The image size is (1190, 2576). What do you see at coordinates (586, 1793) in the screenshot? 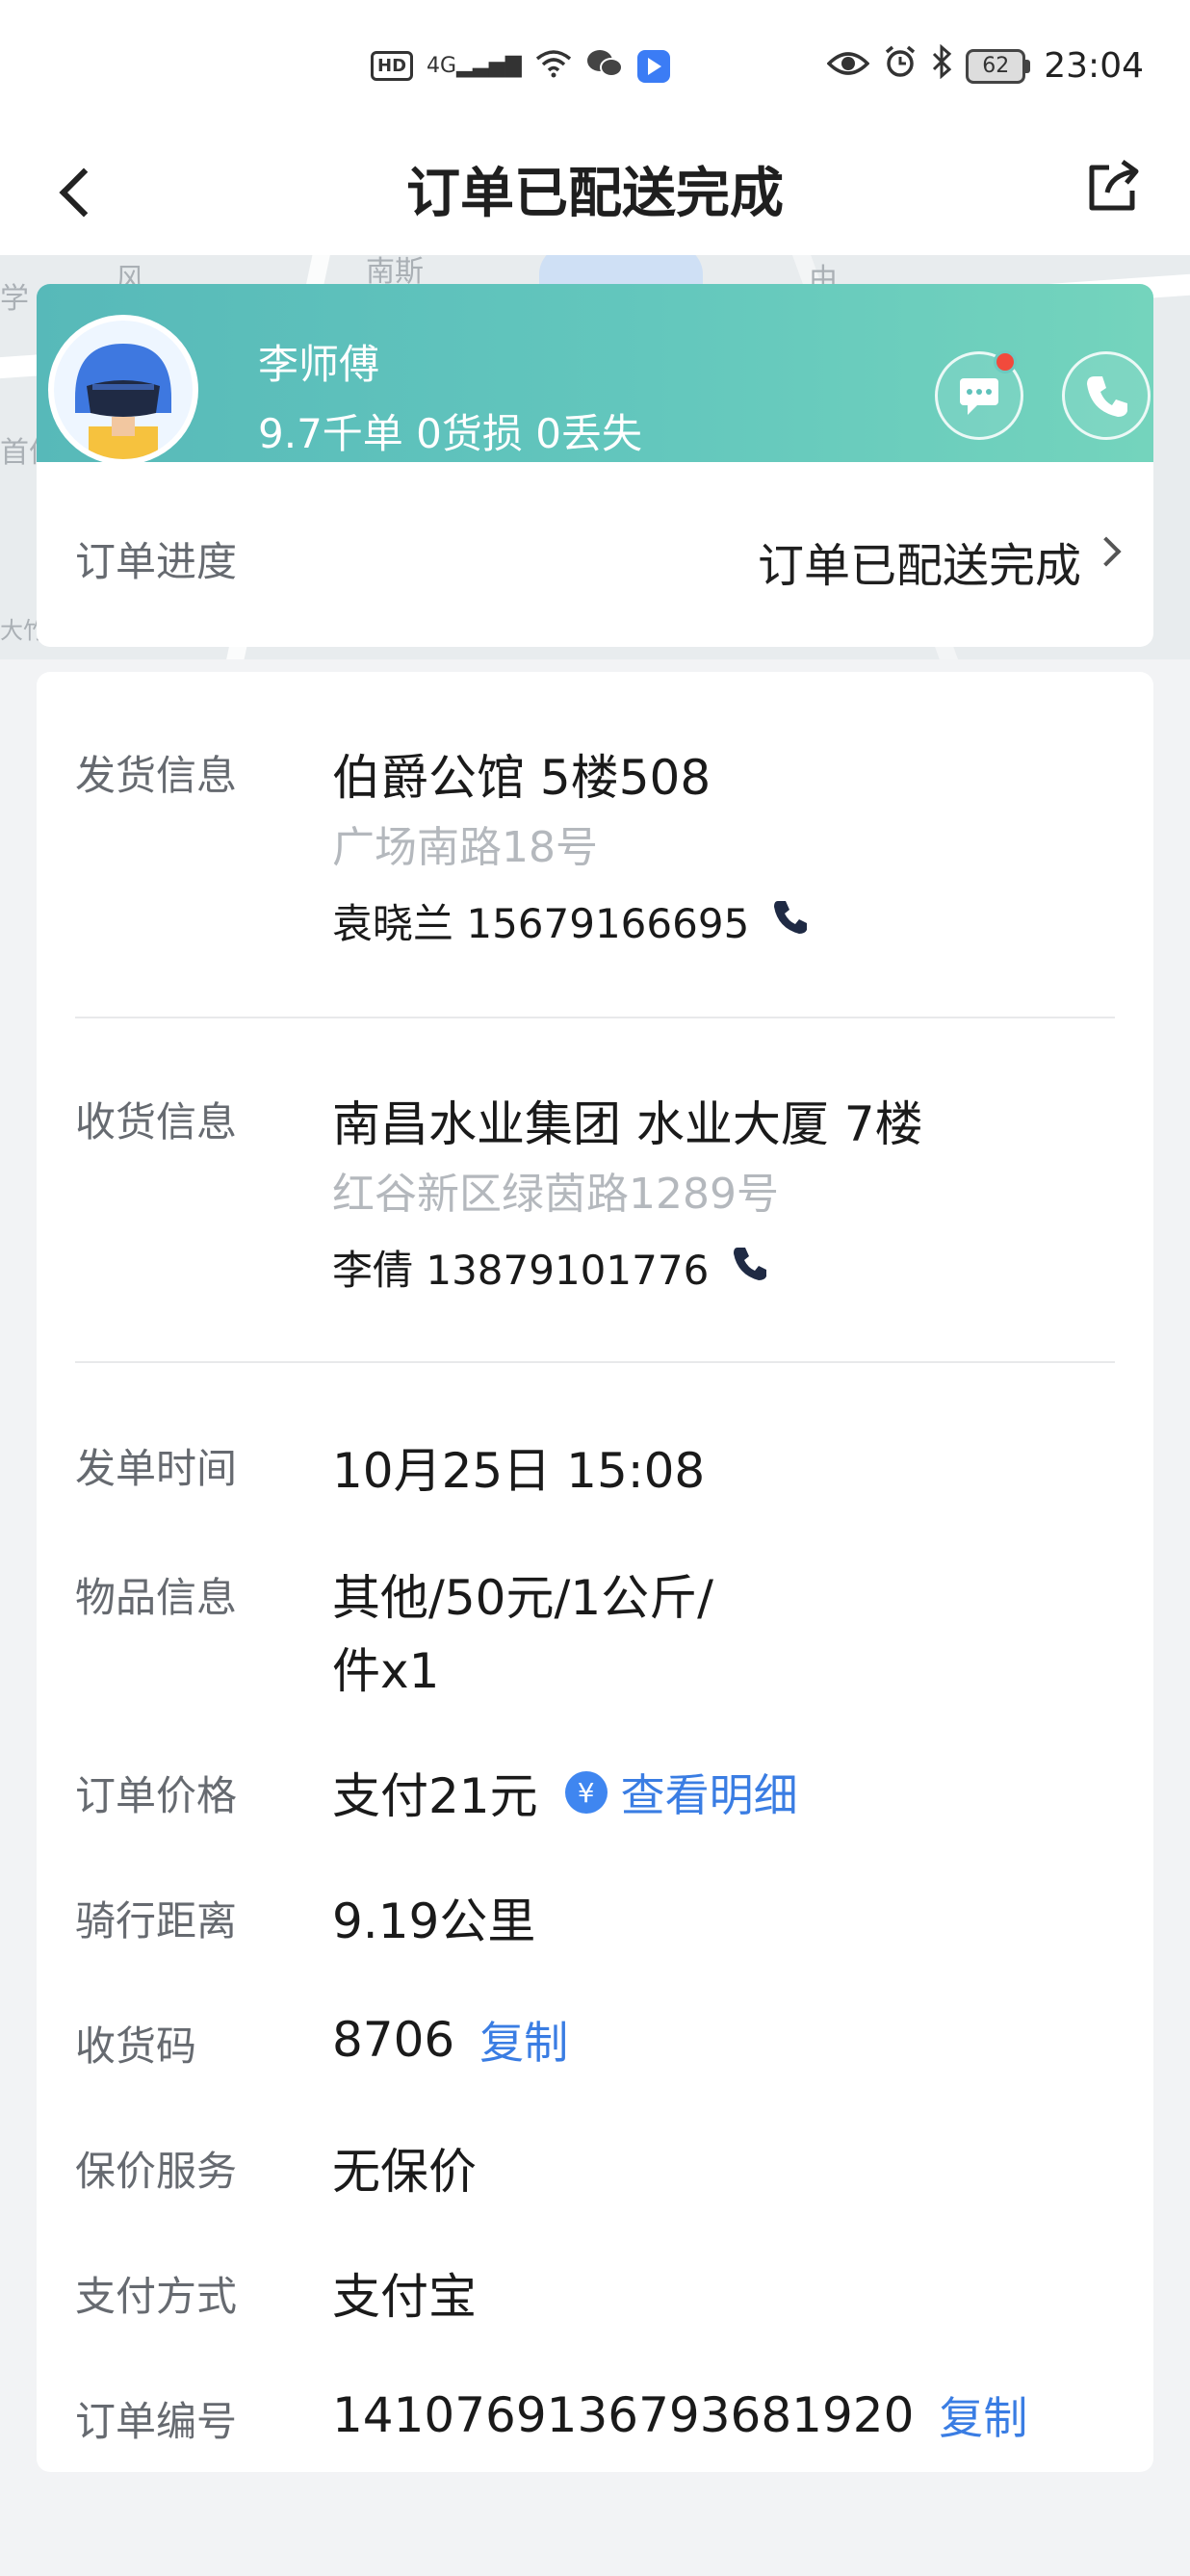
I see `yuan-icon: ¥` at bounding box center [586, 1793].